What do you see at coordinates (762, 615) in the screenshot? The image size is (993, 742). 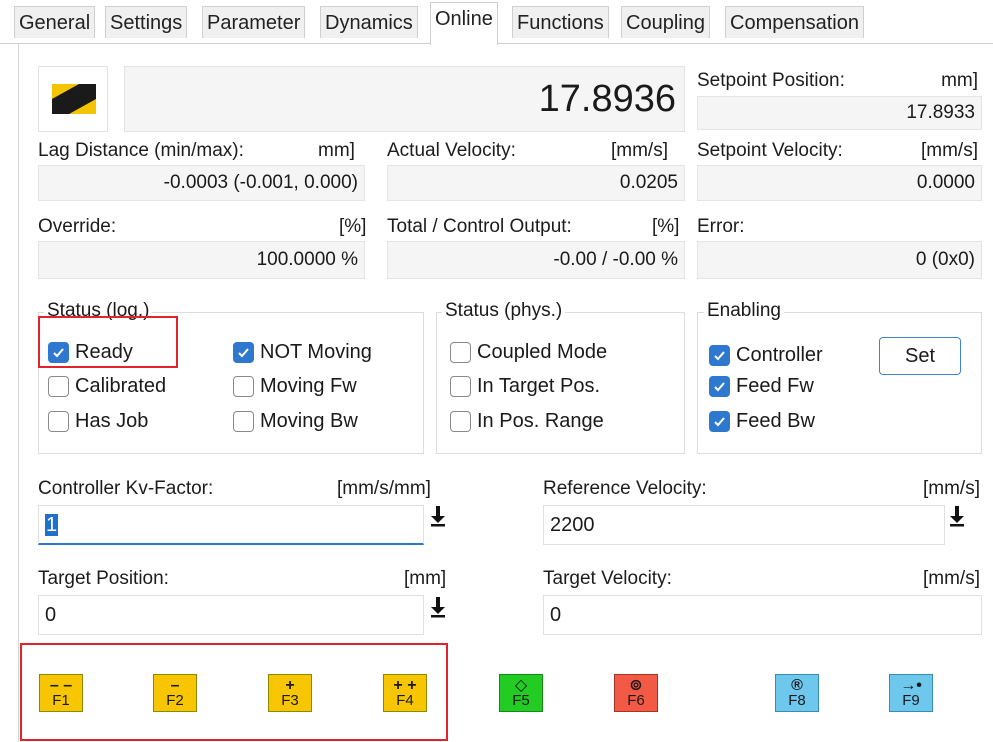 I see `target-velocity-input: 0` at bounding box center [762, 615].